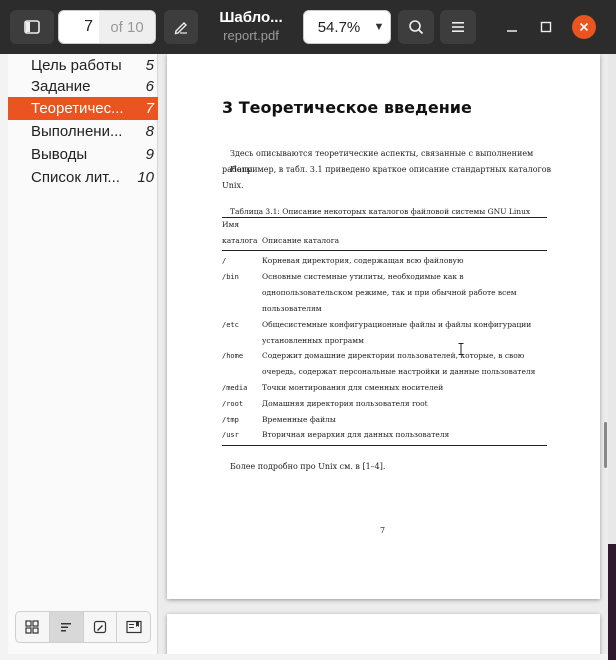 Image resolution: width=616 pixels, height=660 pixels. I want to click on close-icon, so click(584, 27).